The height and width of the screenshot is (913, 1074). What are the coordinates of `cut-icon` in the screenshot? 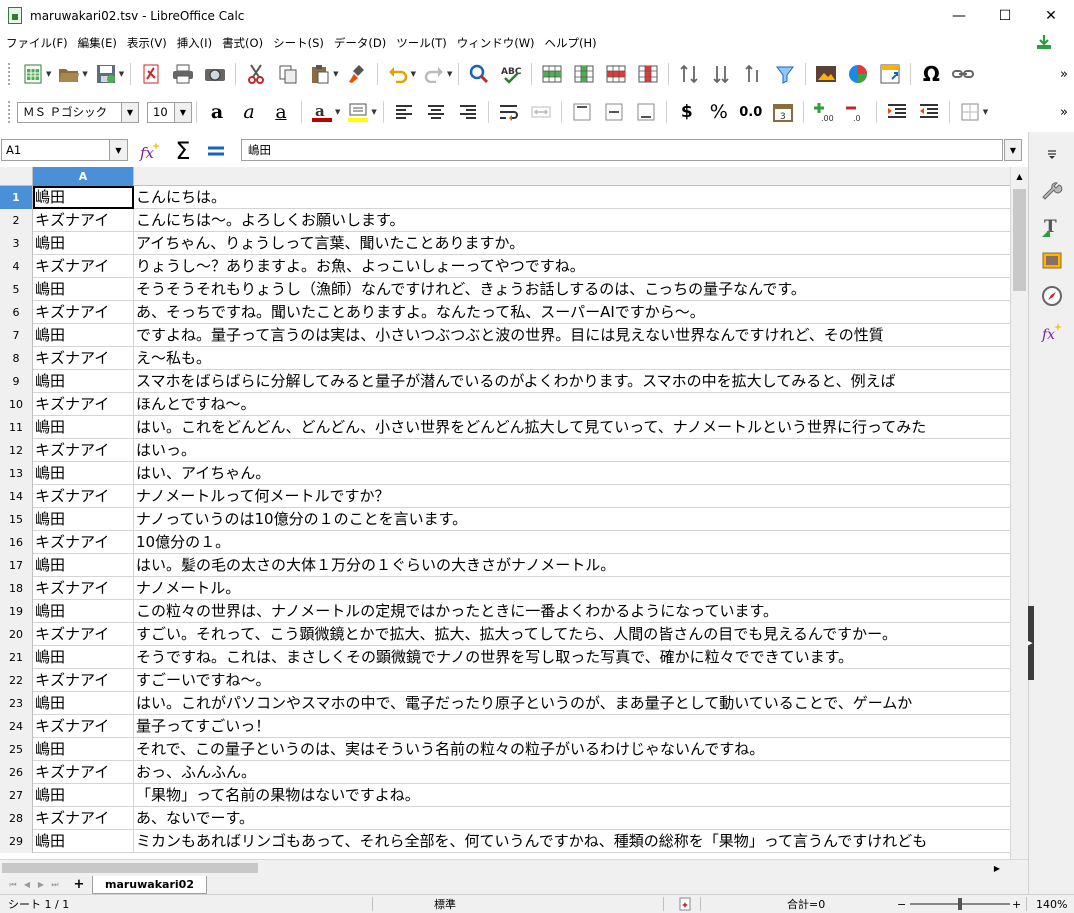 It's located at (256, 74).